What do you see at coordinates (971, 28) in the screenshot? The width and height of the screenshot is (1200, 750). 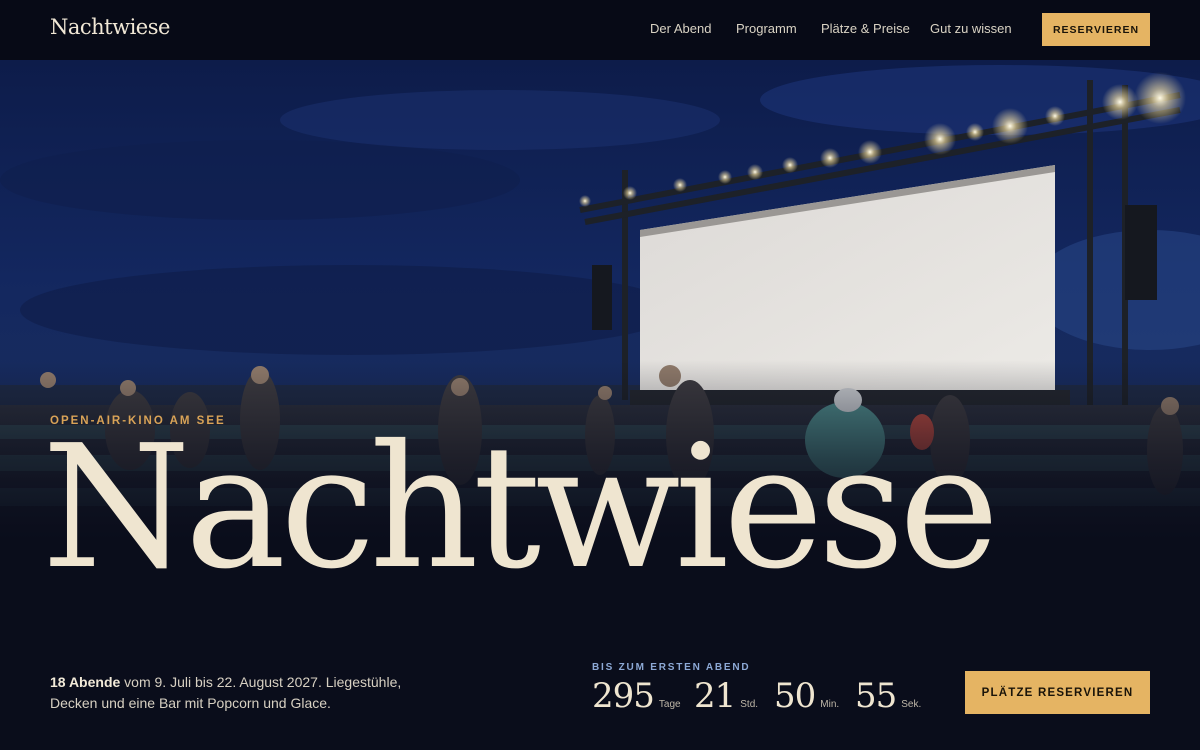 I see `nav-gut-zu-wissen: Gut zu wissen` at bounding box center [971, 28].